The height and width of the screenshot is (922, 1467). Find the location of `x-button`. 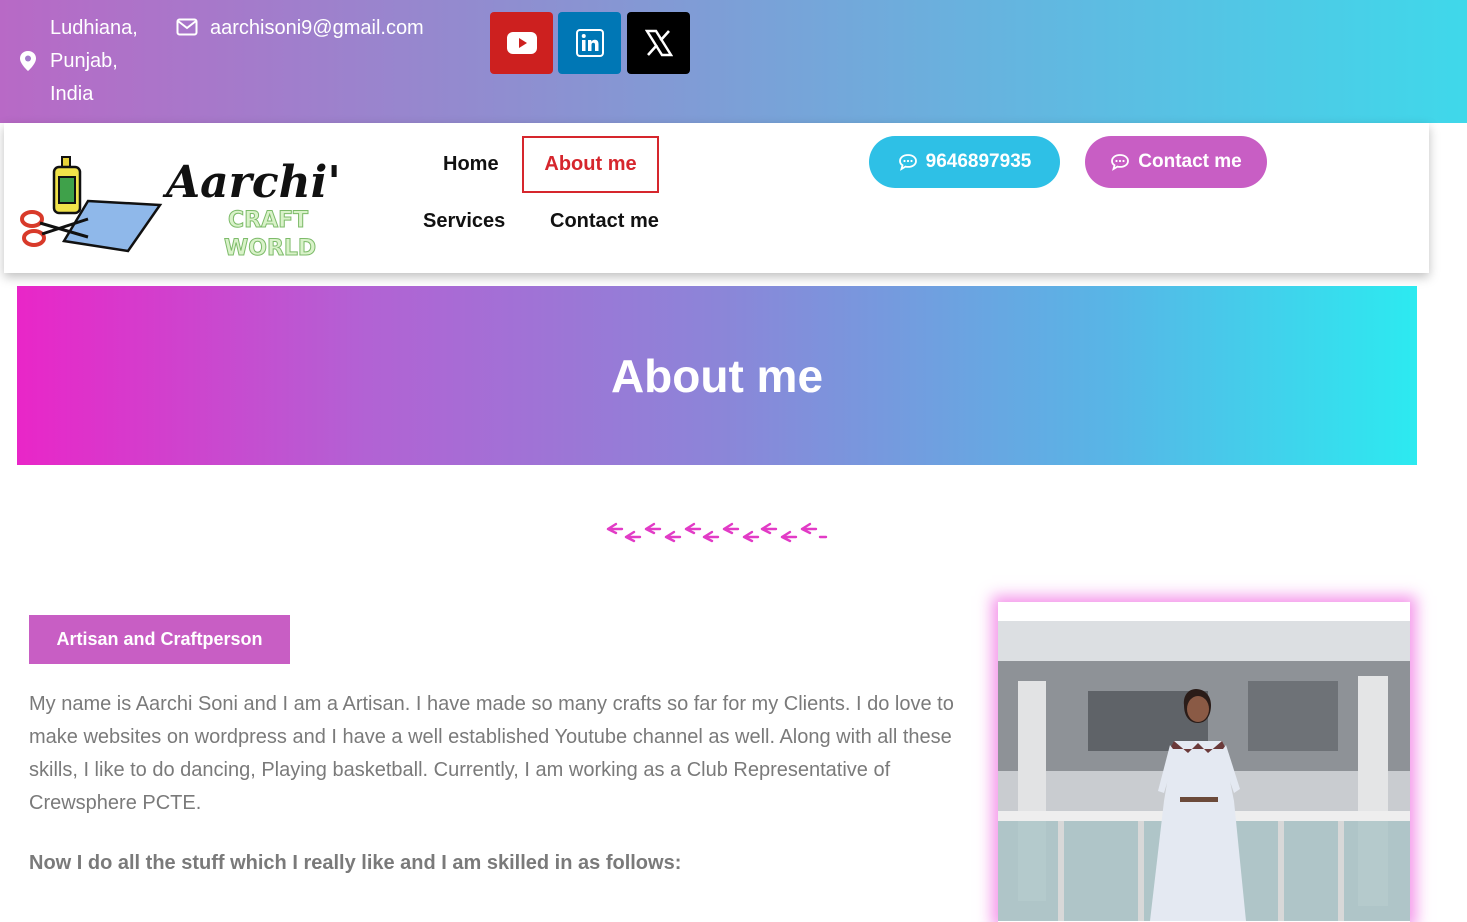

x-button is located at coordinates (658, 43).